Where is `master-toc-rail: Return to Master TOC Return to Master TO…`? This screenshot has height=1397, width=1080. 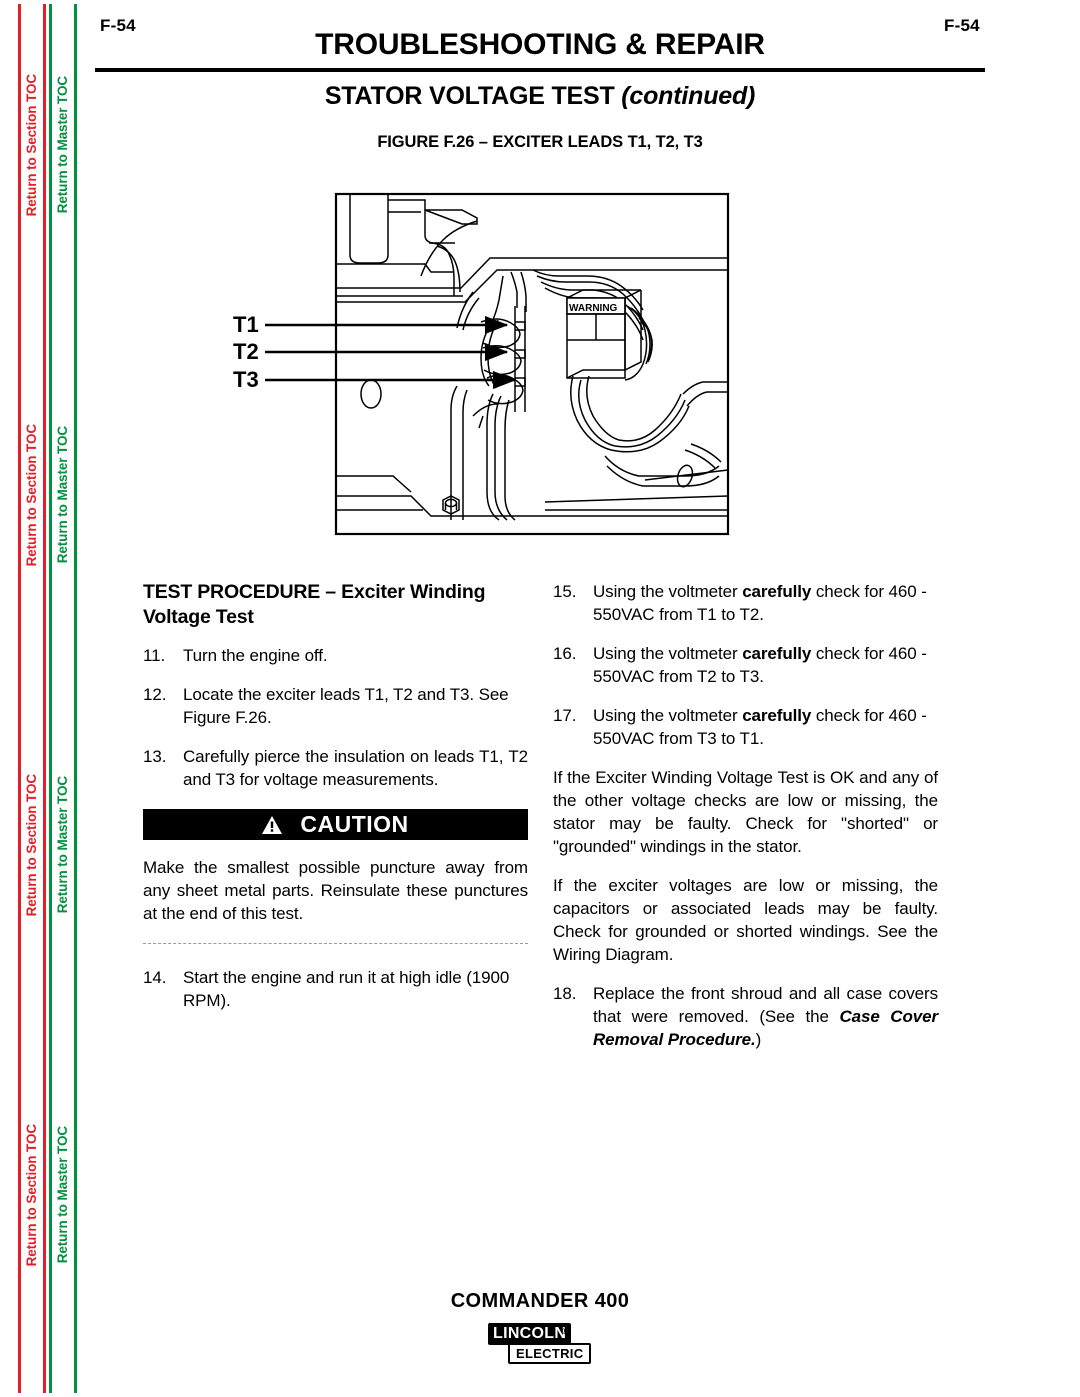 master-toc-rail: Return to Master TOC Return to Master TO… is located at coordinates (63, 698).